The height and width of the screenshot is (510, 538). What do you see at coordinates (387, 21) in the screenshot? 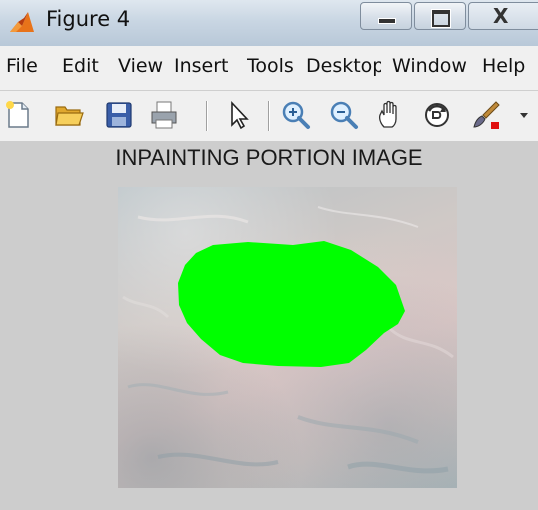
I see `minimize-icon` at bounding box center [387, 21].